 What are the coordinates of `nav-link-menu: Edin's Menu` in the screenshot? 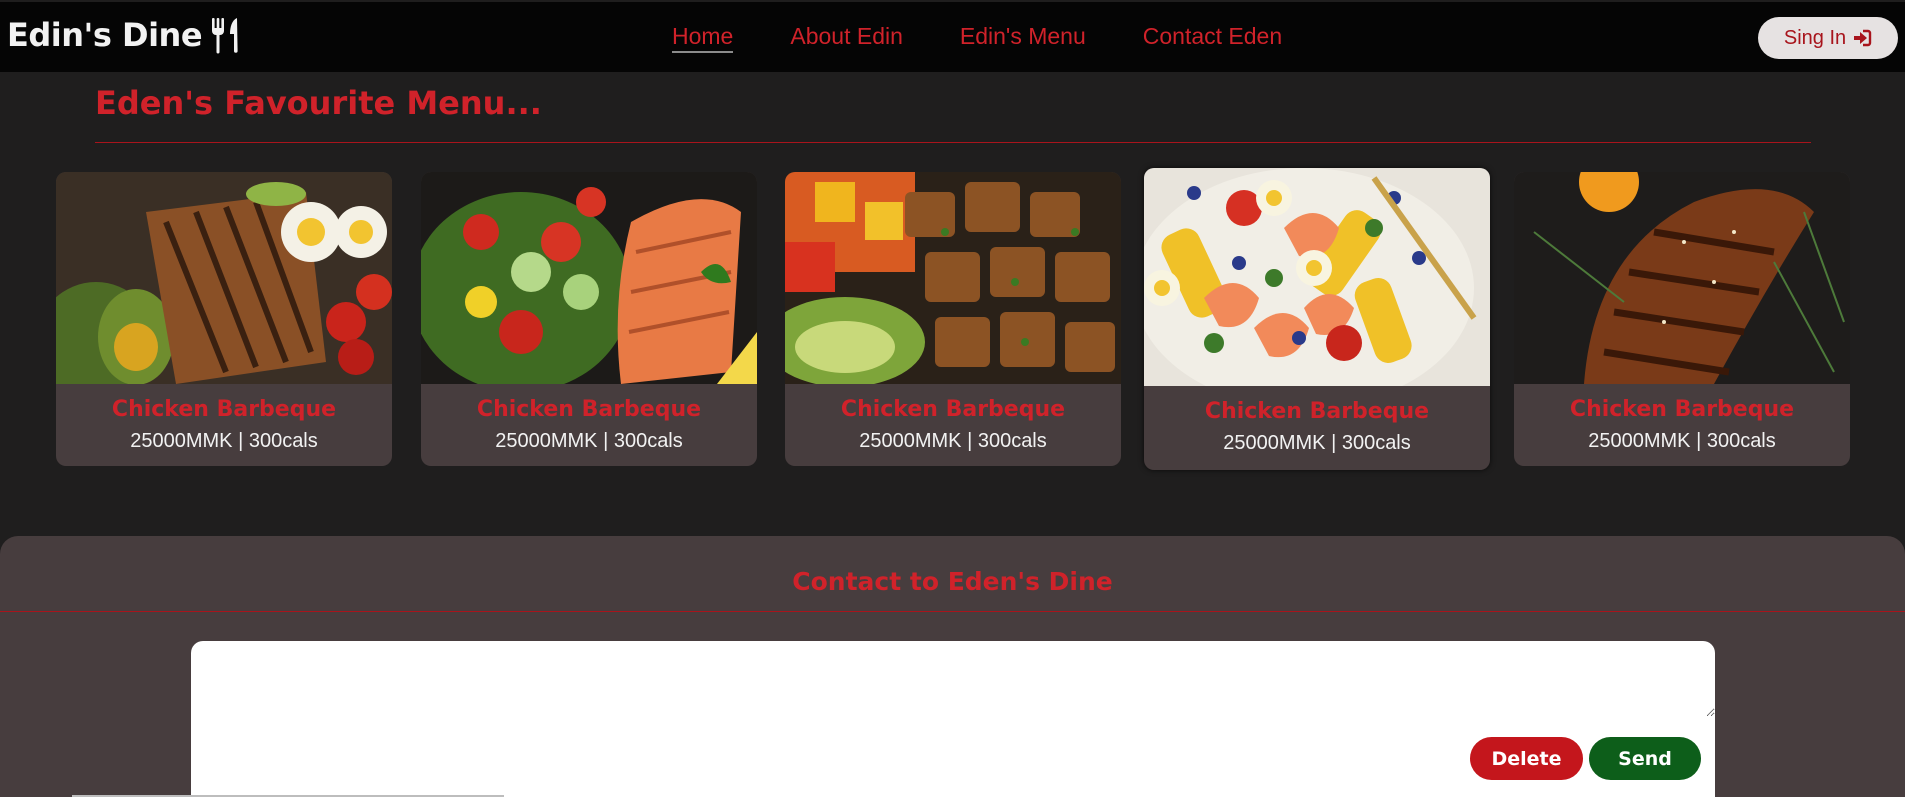 It's located at (1023, 38).